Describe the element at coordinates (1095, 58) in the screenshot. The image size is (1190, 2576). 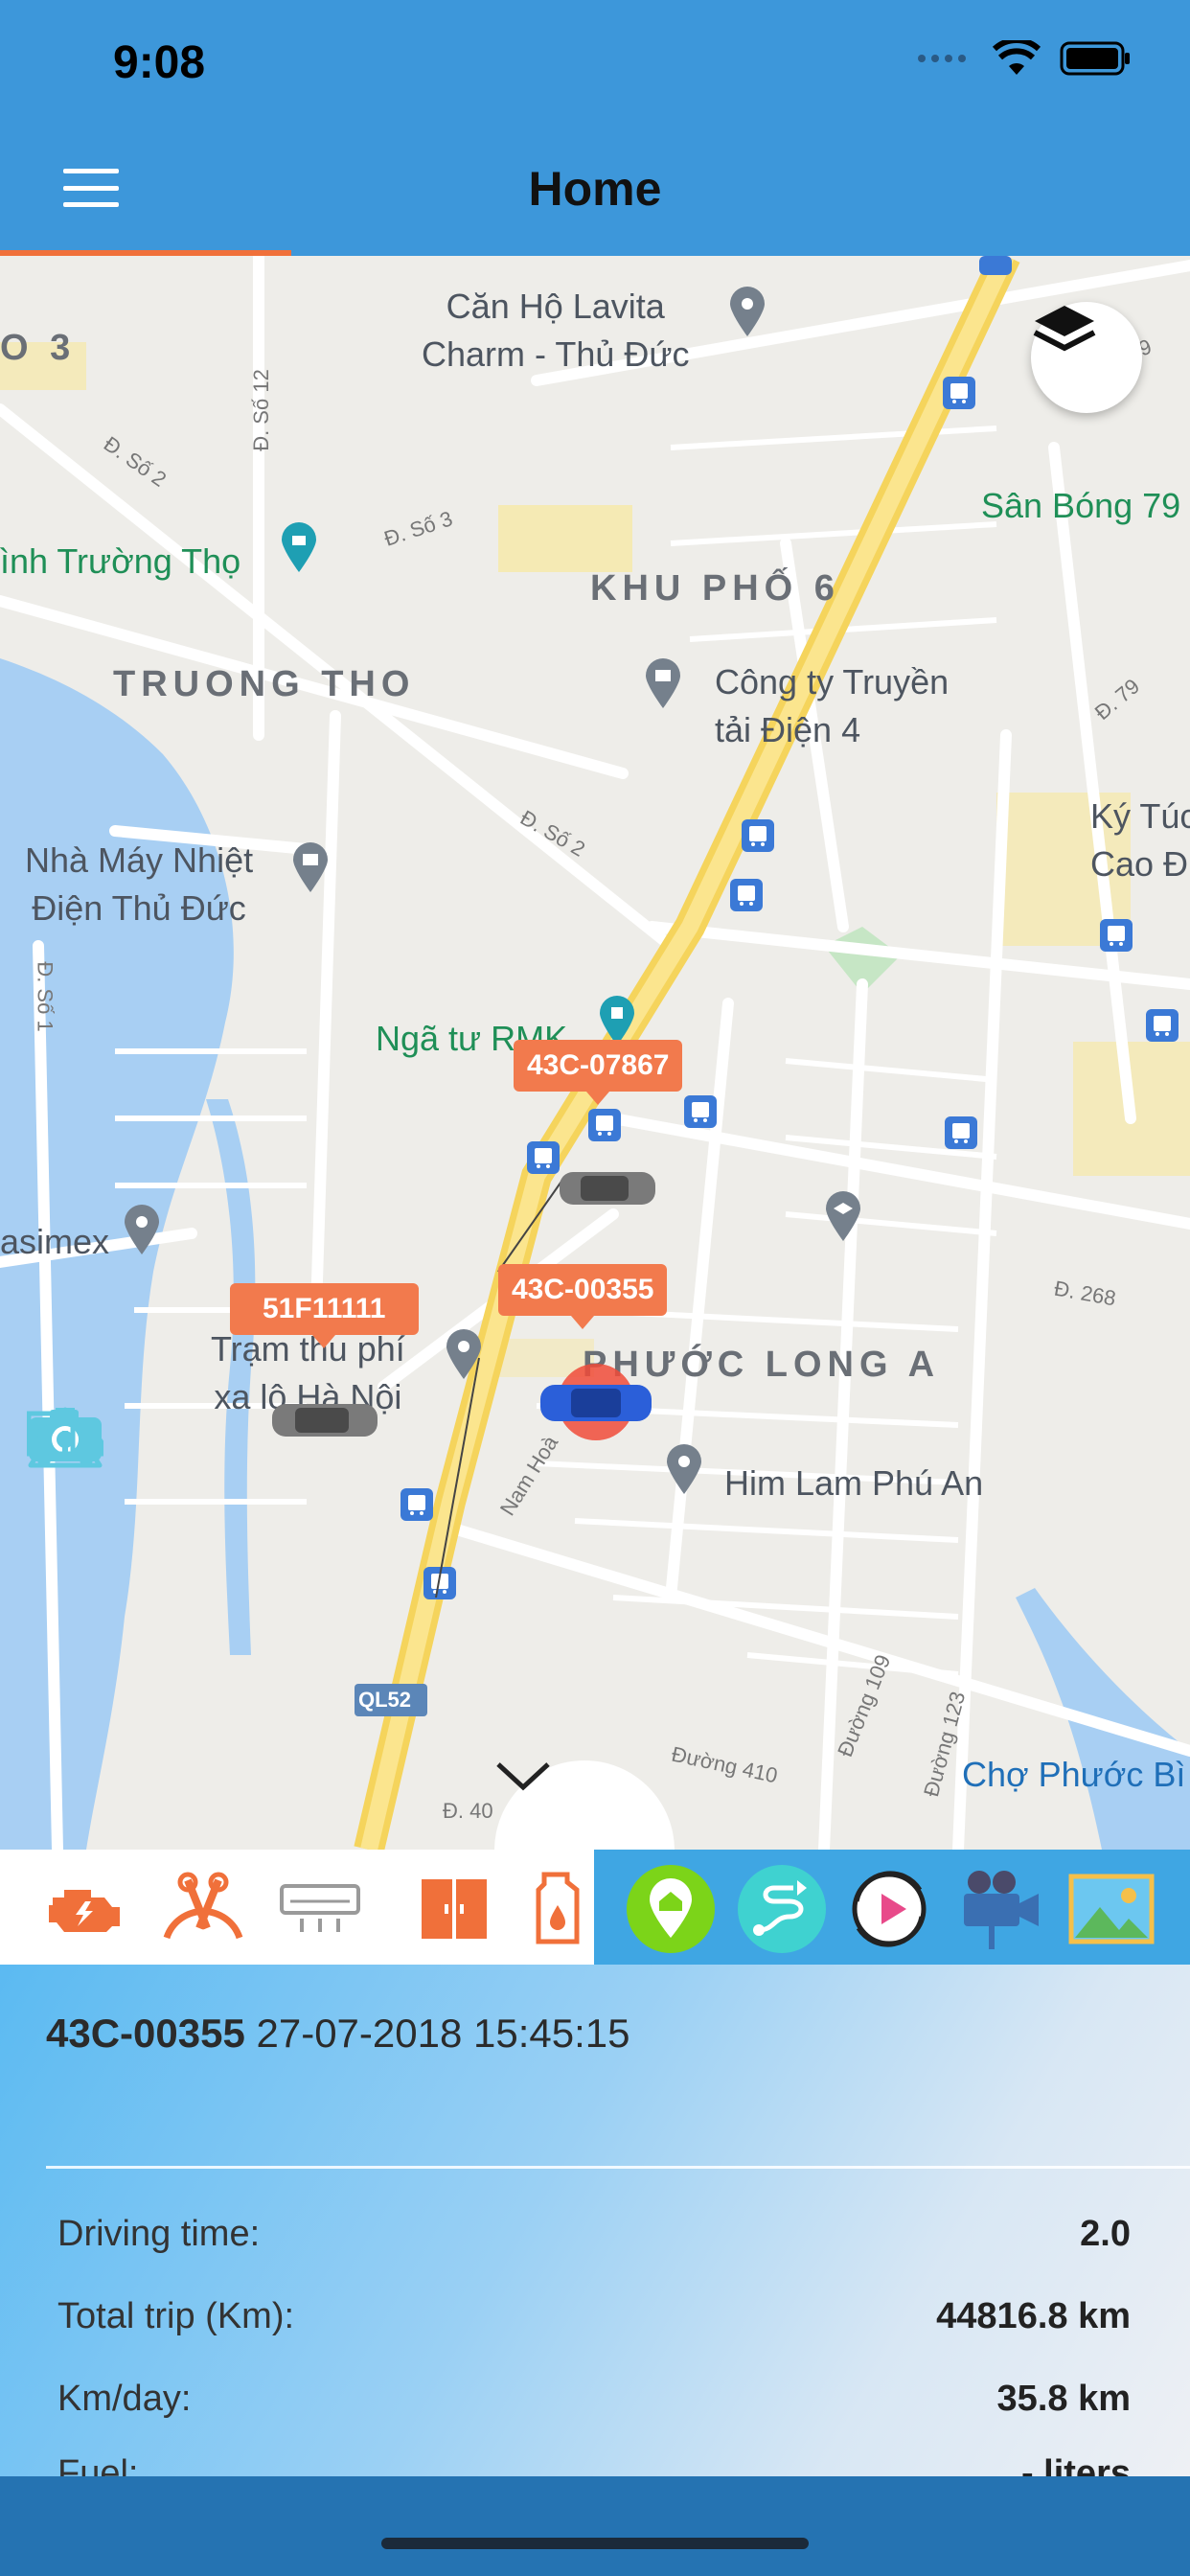
I see `battery-icon` at that location.